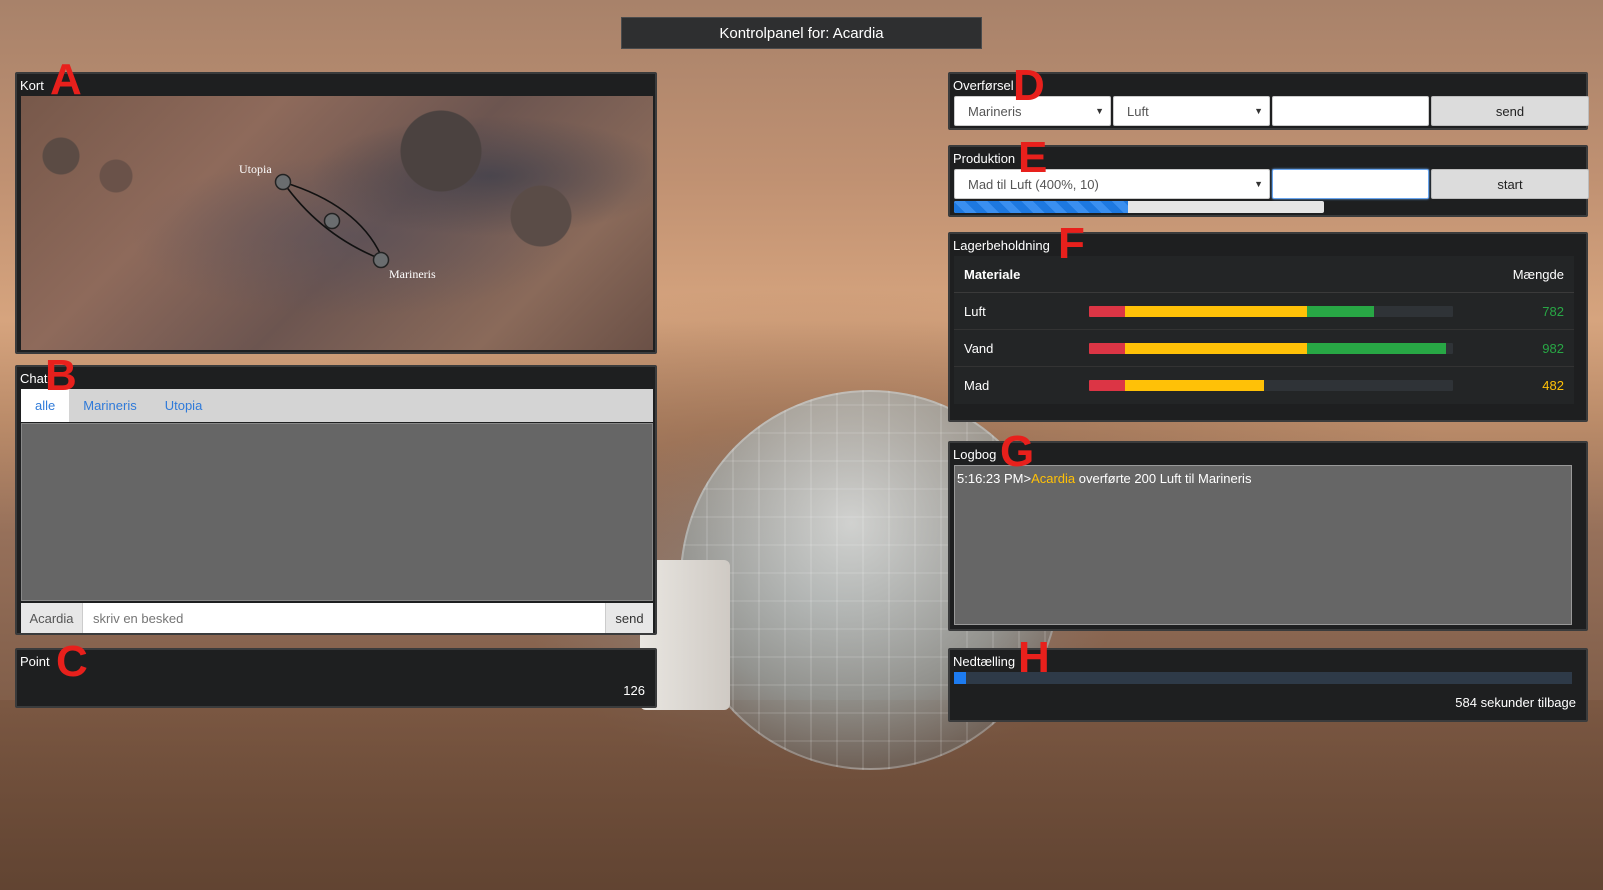 The width and height of the screenshot is (1603, 890). What do you see at coordinates (1350, 184) in the screenshot?
I see `production-amount-input` at bounding box center [1350, 184].